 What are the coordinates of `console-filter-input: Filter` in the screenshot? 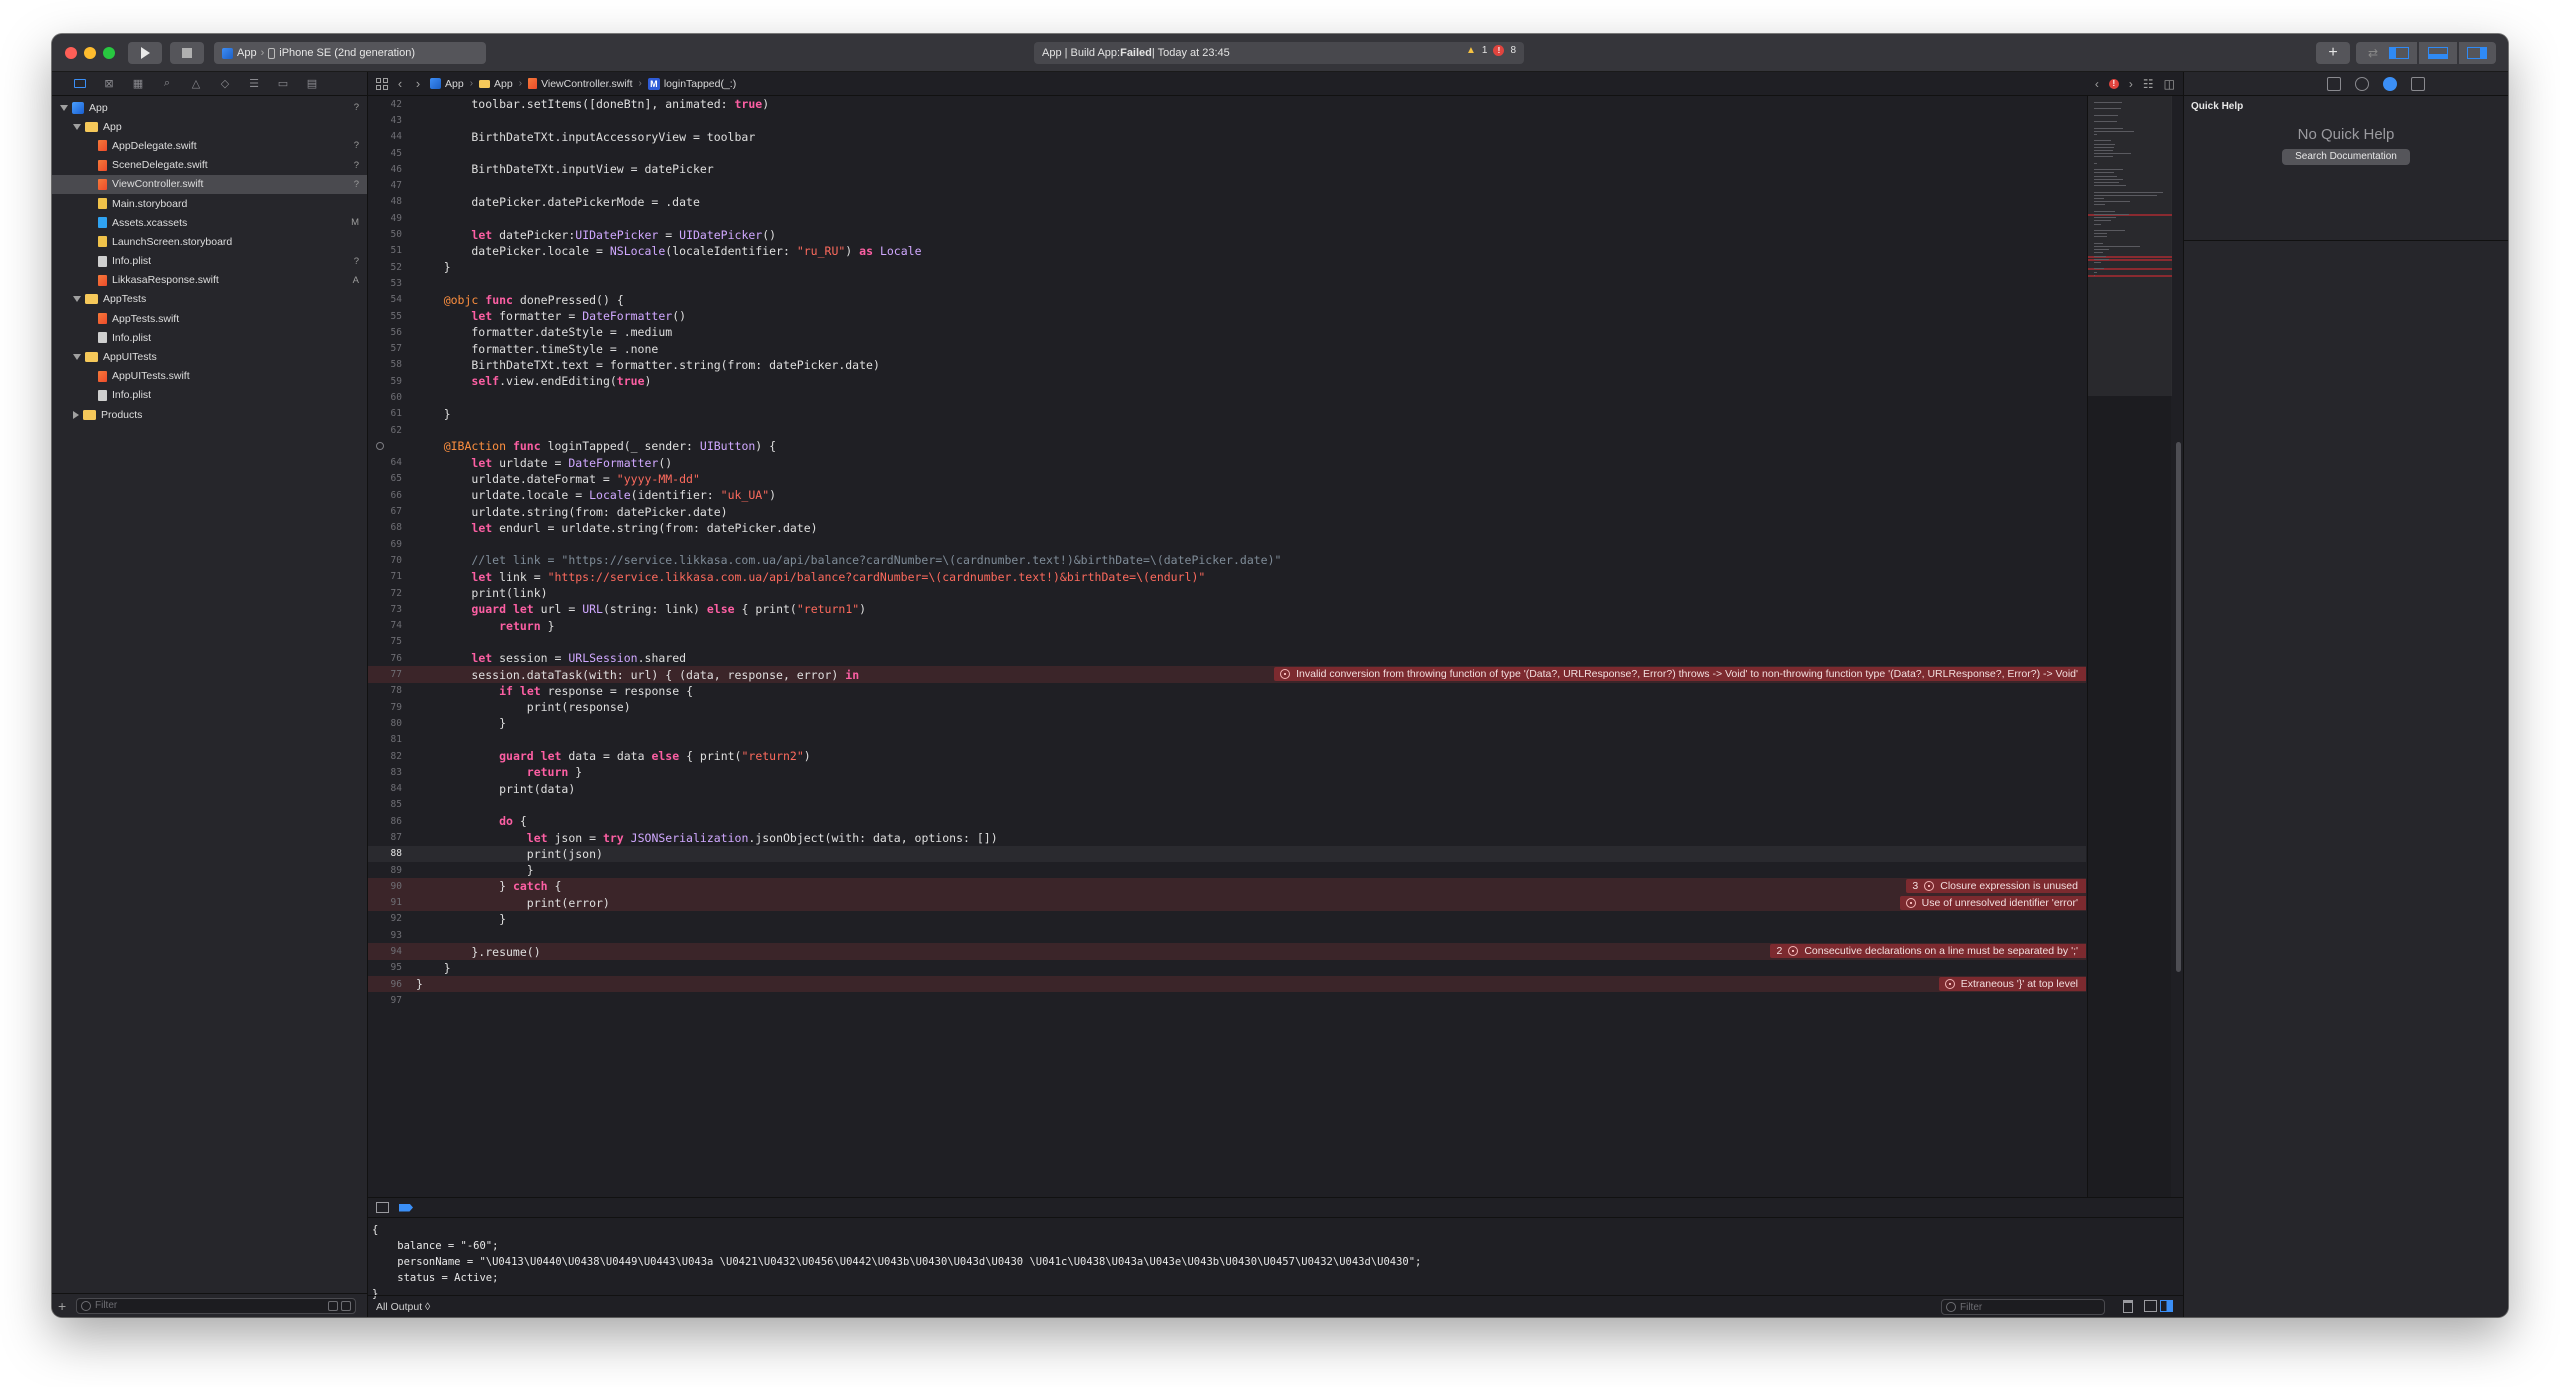 It's located at (2023, 1307).